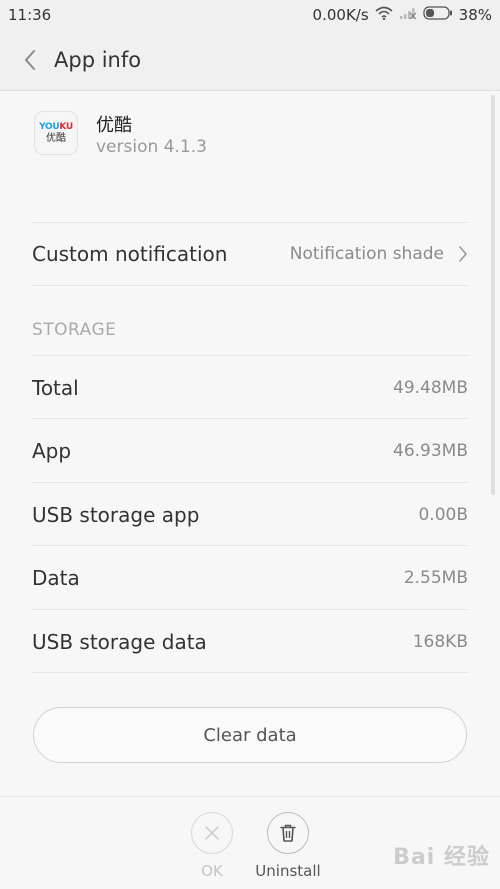 This screenshot has height=889, width=500. Describe the element at coordinates (250, 577) in the screenshot. I see `storage-row-data: Data 2.55MB` at that location.